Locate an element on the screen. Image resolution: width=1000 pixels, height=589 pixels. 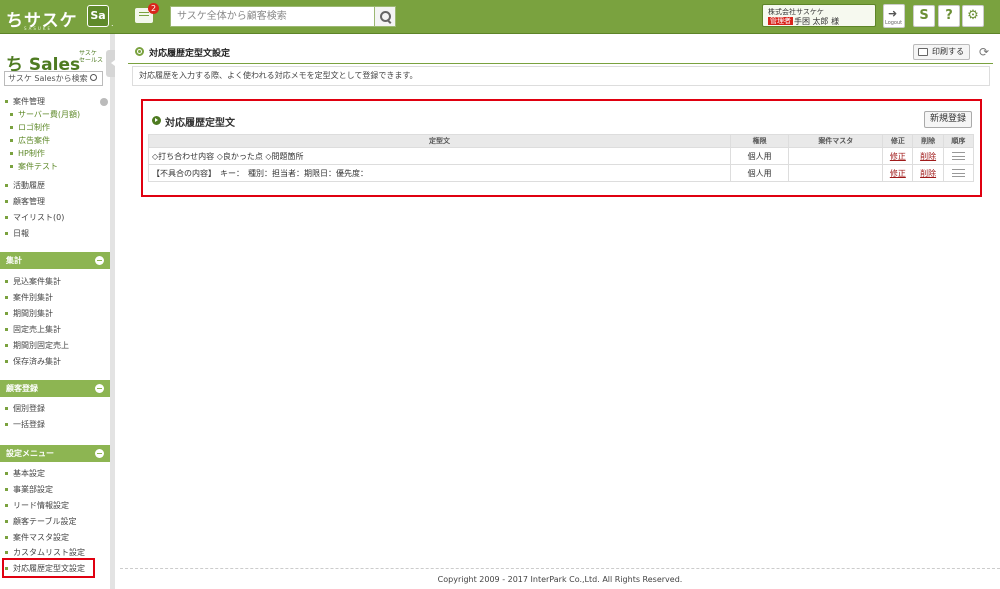
logout-icon: ➜ is located at coordinates (893, 13).